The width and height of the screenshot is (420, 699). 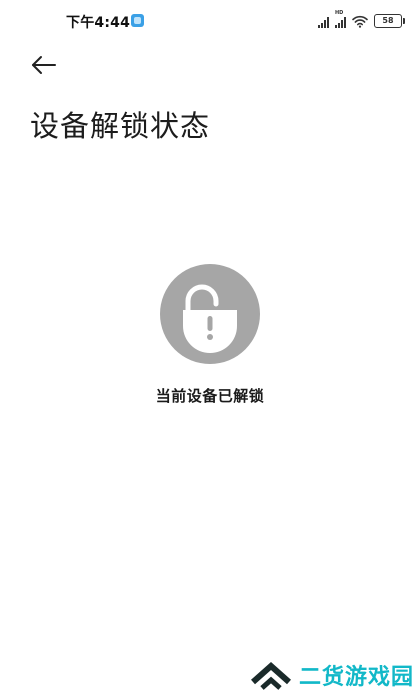 I want to click on status-time: 下午4:44, so click(x=98, y=23).